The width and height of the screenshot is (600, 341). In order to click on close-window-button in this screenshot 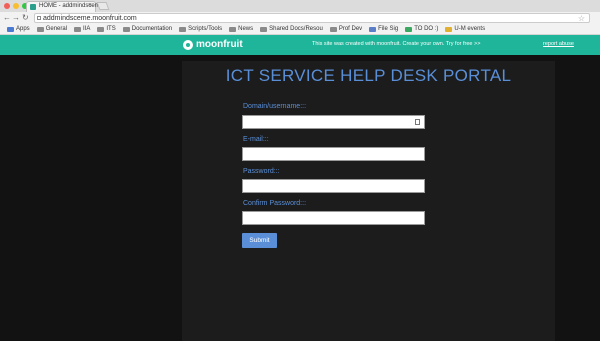, I will do `click(7, 6)`.